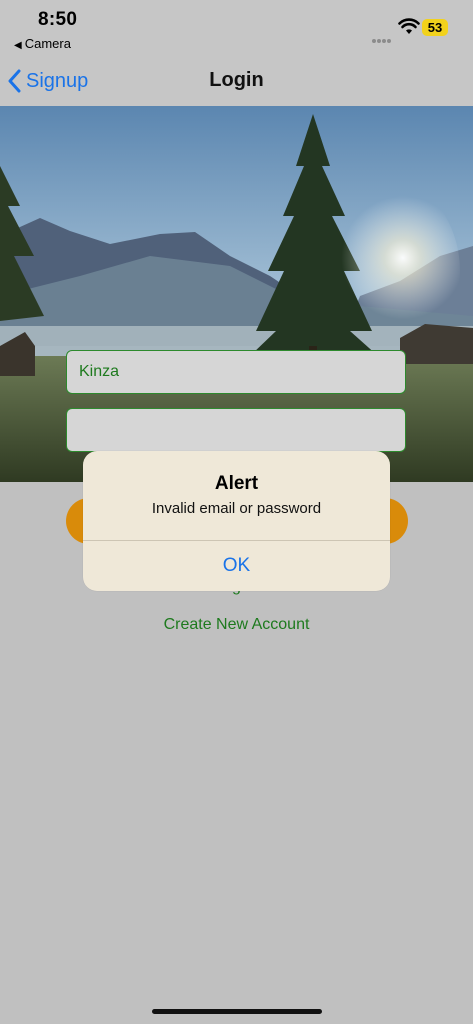 This screenshot has width=473, height=1024. I want to click on password-input, so click(236, 430).